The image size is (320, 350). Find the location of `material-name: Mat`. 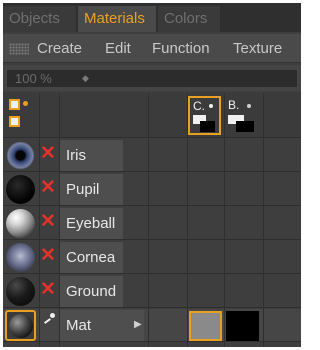

material-name: Mat is located at coordinates (102, 325).